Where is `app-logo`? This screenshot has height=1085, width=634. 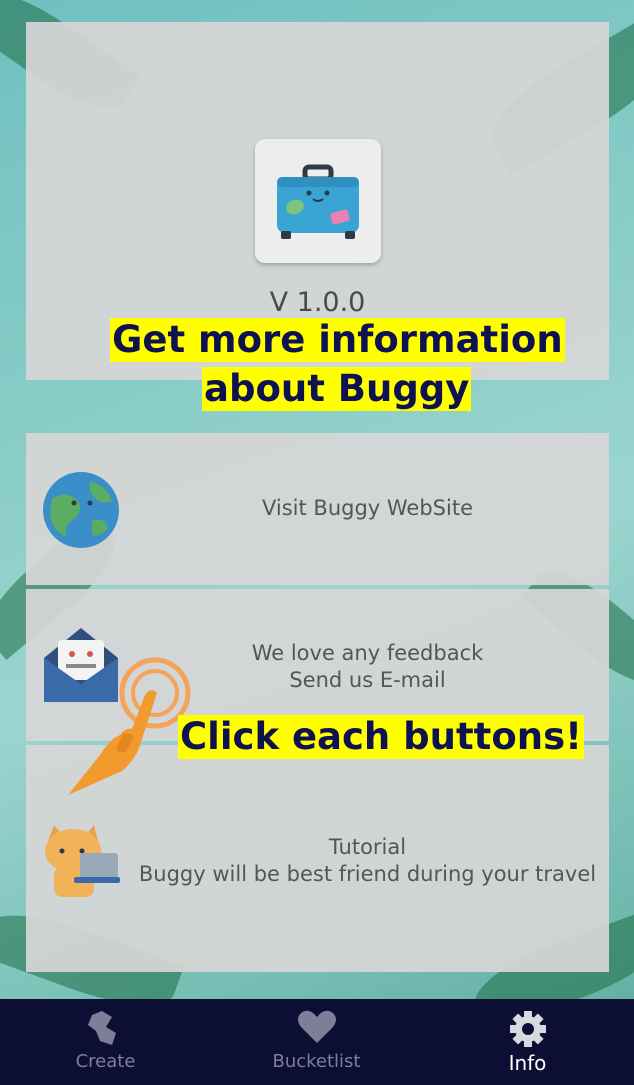 app-logo is located at coordinates (318, 201).